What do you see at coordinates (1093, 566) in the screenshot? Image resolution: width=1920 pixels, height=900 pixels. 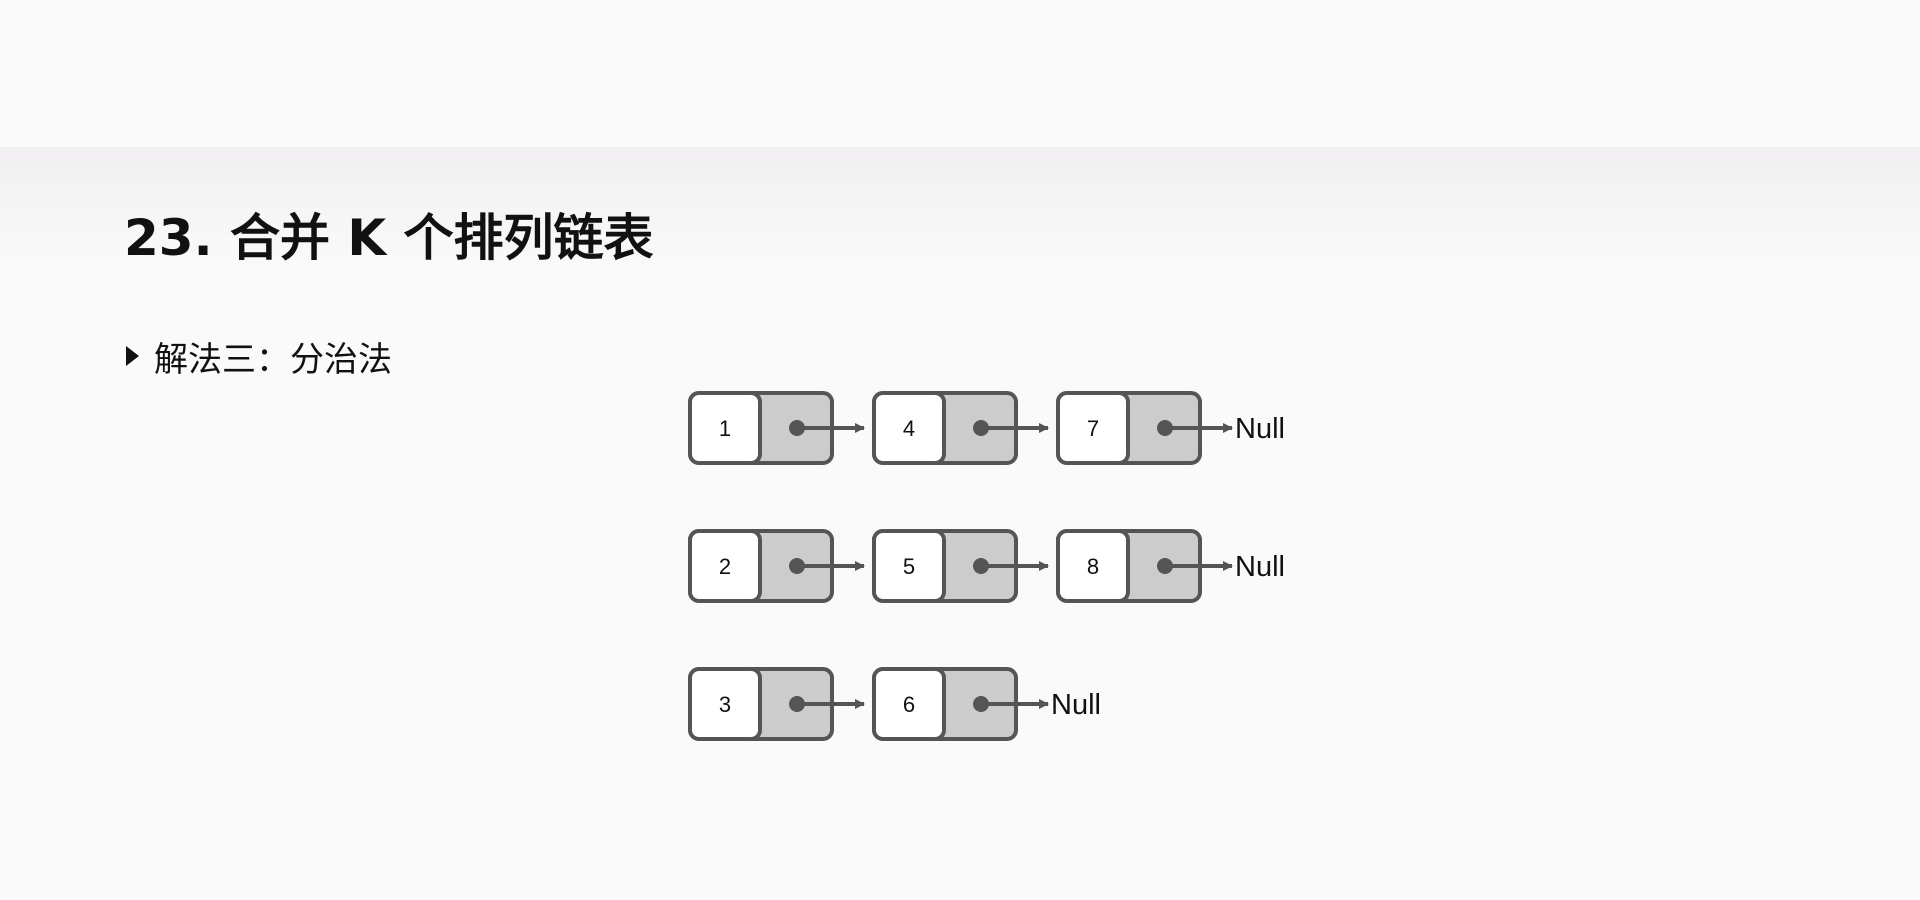 I see `node-value: 8` at bounding box center [1093, 566].